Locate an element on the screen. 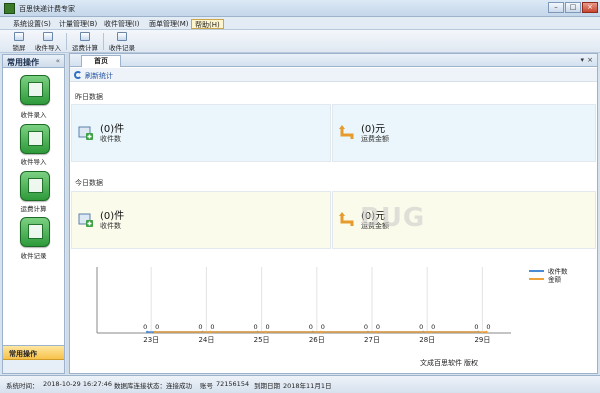 The height and width of the screenshot is (393, 600). refresh-icon is located at coordinates (78, 75).